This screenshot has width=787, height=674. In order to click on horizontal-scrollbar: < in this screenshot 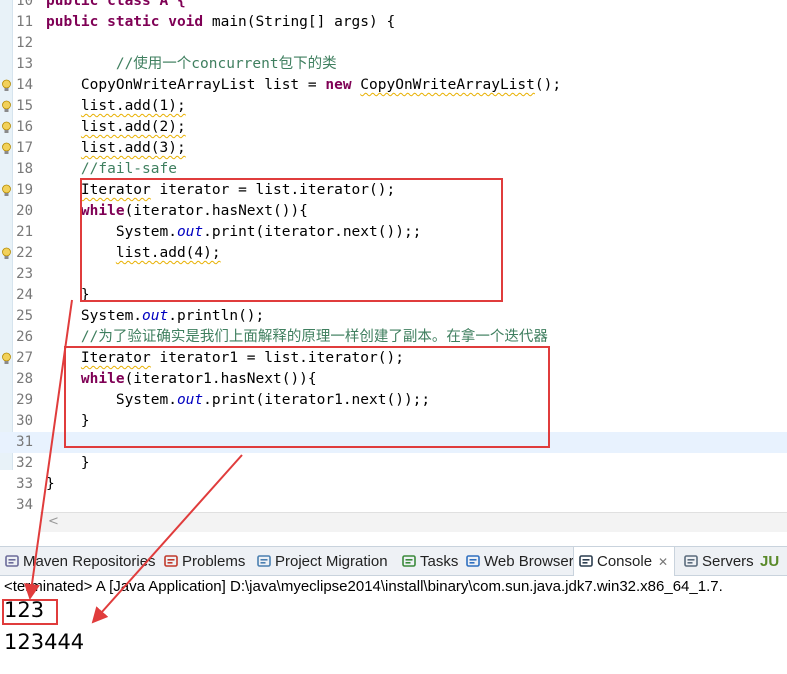, I will do `click(413, 522)`.